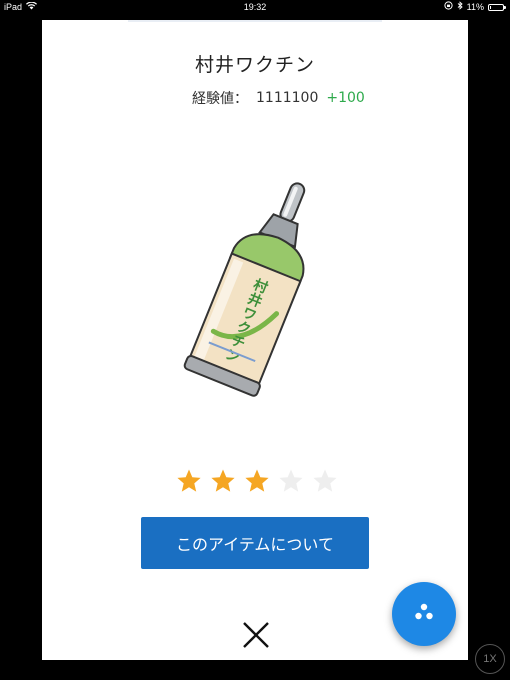 Image resolution: width=510 pixels, height=680 pixels. What do you see at coordinates (497, 7) in the screenshot?
I see `battery-icon` at bounding box center [497, 7].